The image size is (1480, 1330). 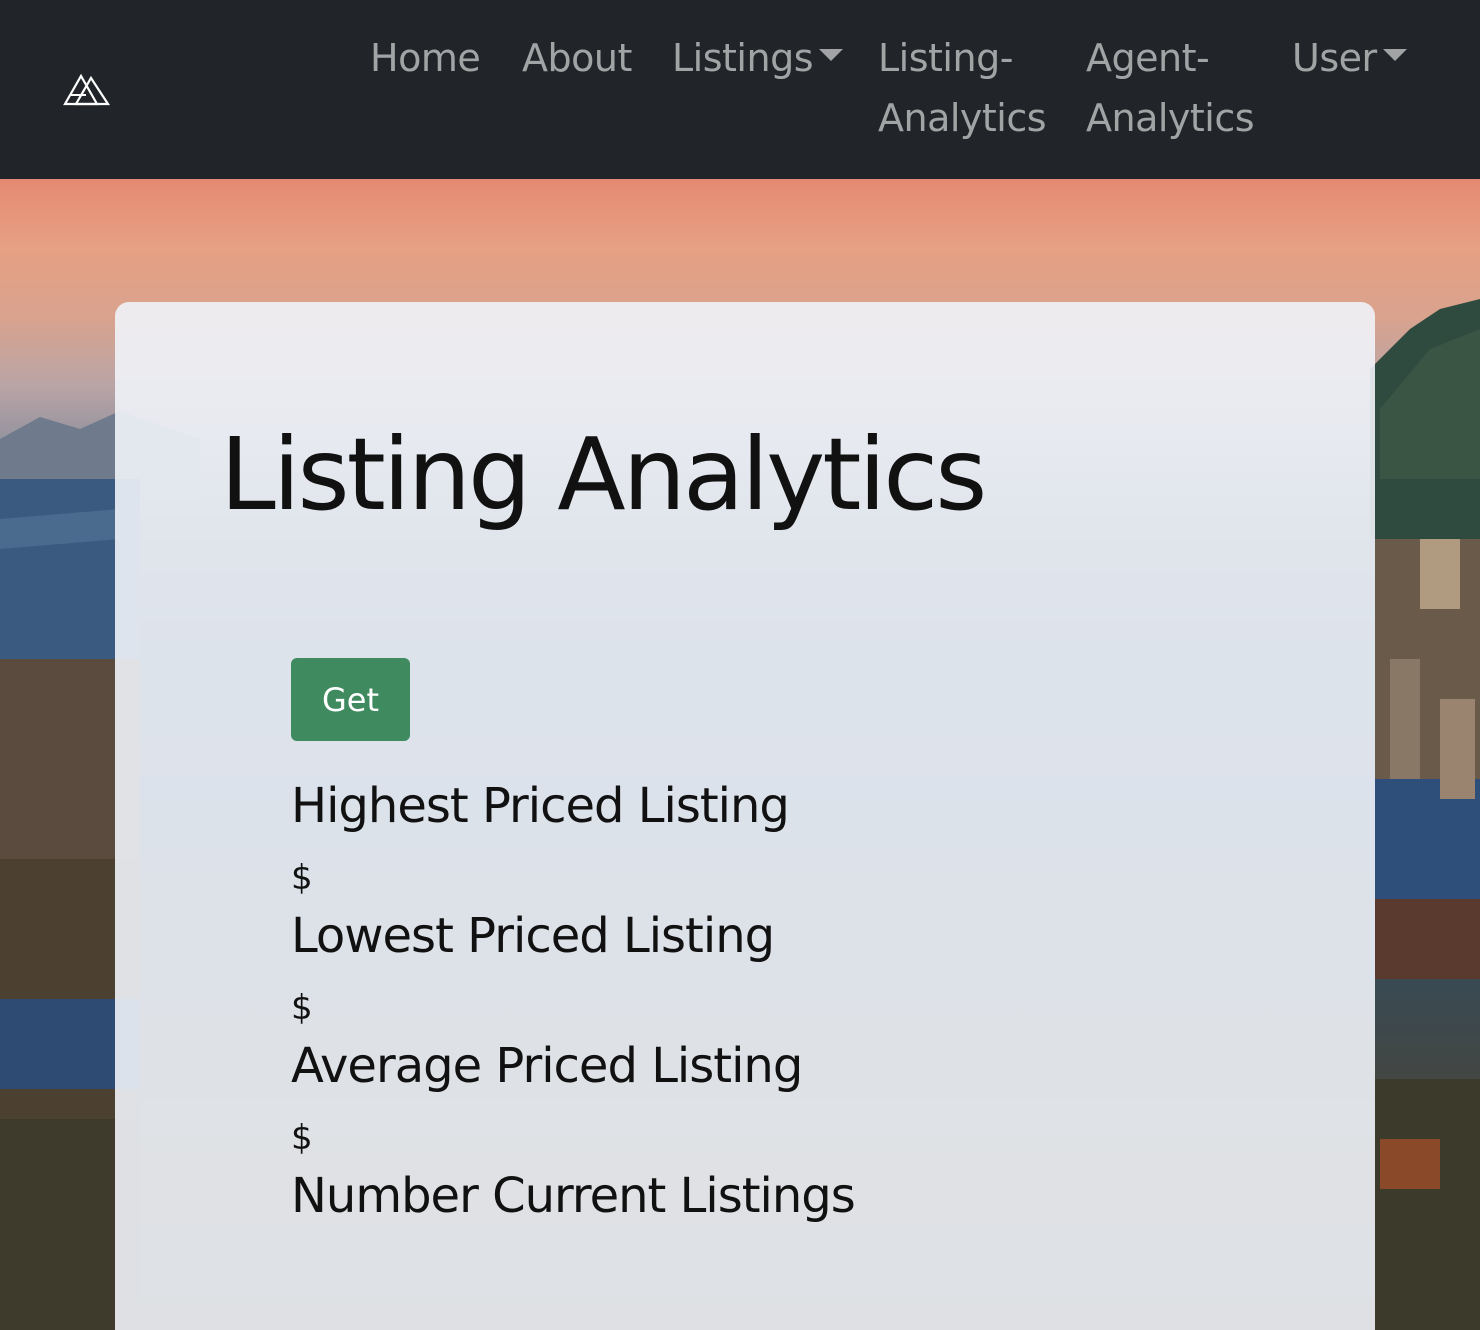 I want to click on nav-agent-analytics: Agent- Analytics, so click(x=1170, y=88).